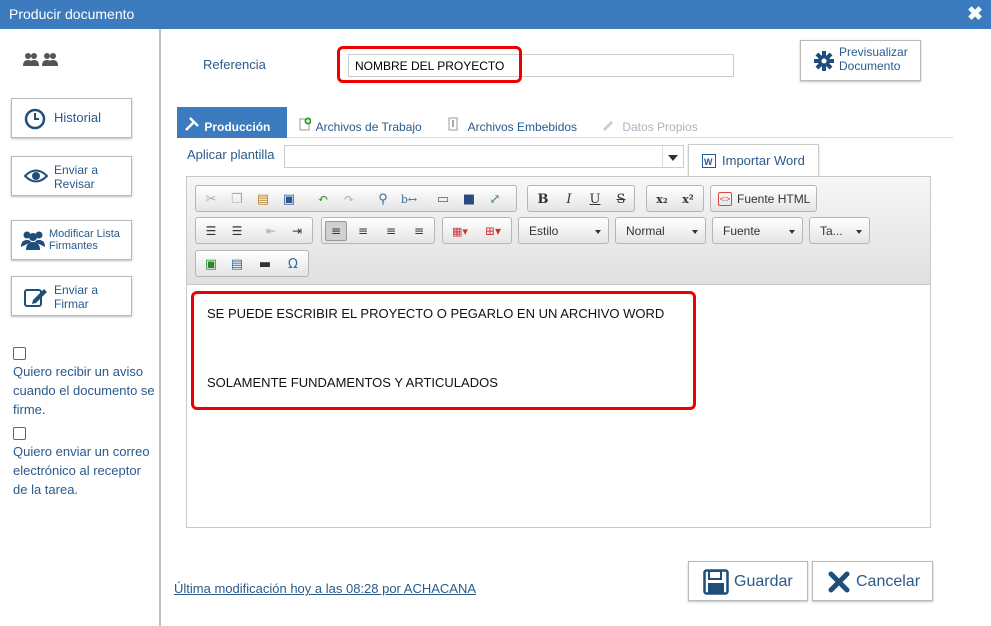 This screenshot has height=626, width=991. I want to click on toolbar-group-lists: ☰ ☰ ⇤ ⇥, so click(254, 230).